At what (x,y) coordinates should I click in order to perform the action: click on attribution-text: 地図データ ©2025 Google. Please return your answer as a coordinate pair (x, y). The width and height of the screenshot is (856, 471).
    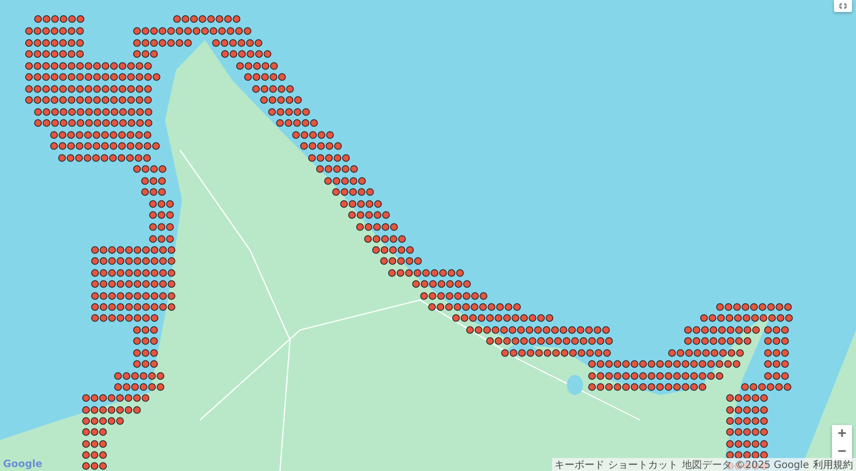
    Looking at the image, I should click on (745, 464).